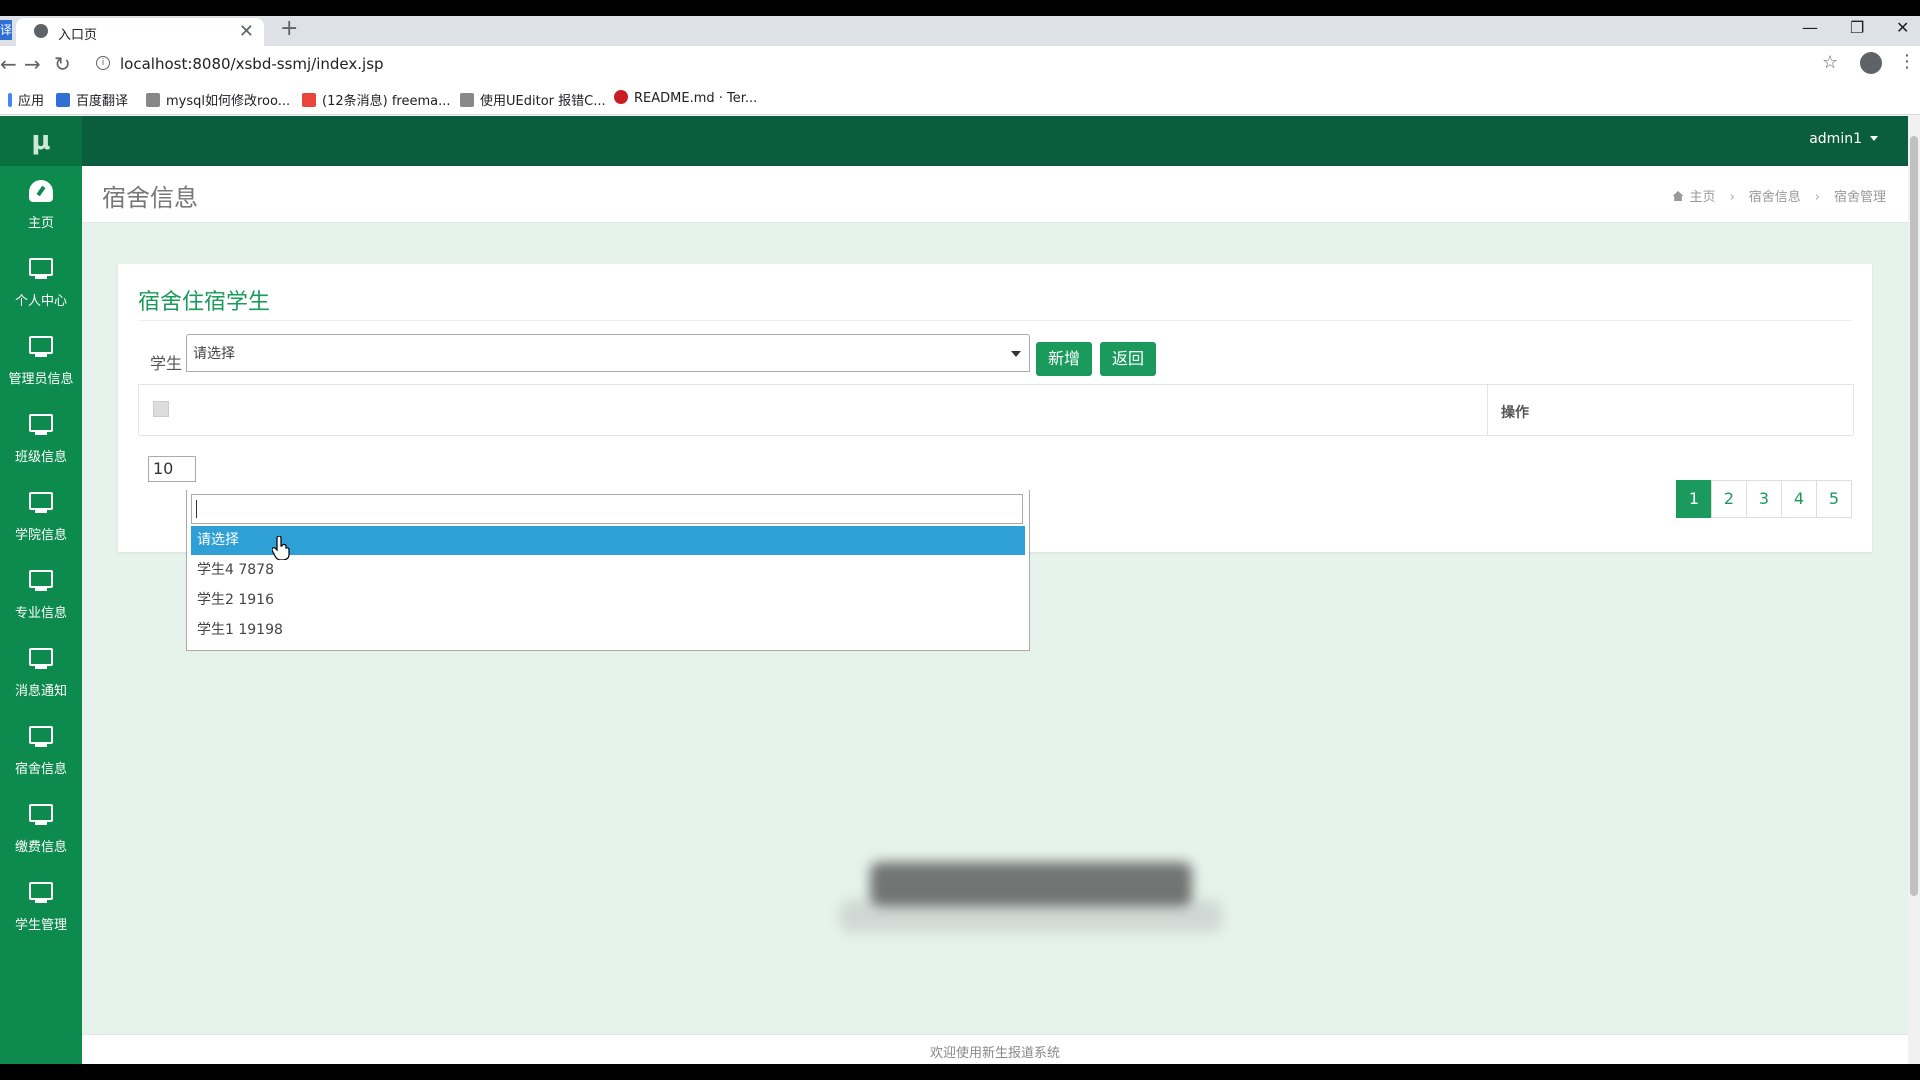 The width and height of the screenshot is (1920, 1080). What do you see at coordinates (26, 99) in the screenshot?
I see `bookmark-apps: 应用` at bounding box center [26, 99].